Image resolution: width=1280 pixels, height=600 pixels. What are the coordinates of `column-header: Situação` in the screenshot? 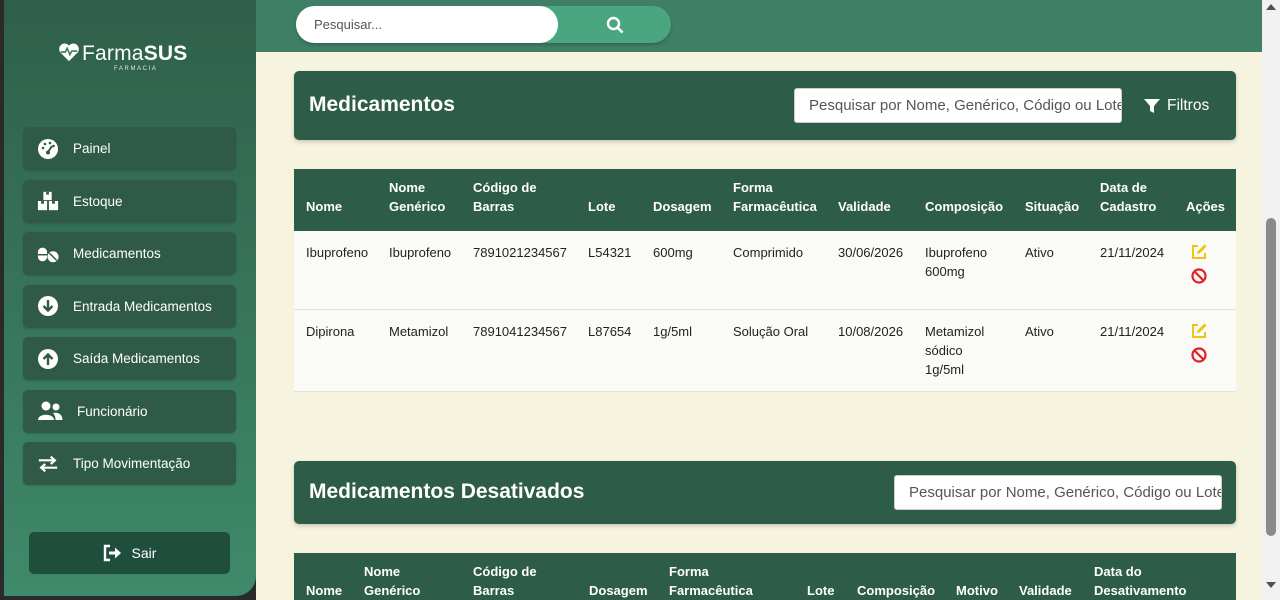 It's located at (1050, 200).